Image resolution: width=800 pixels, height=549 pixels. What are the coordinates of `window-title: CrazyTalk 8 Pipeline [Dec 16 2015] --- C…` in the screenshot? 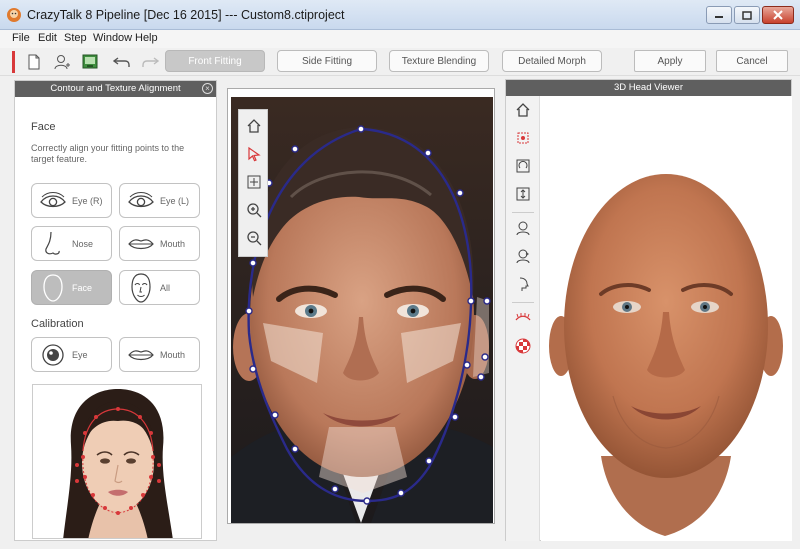 It's located at (186, 15).